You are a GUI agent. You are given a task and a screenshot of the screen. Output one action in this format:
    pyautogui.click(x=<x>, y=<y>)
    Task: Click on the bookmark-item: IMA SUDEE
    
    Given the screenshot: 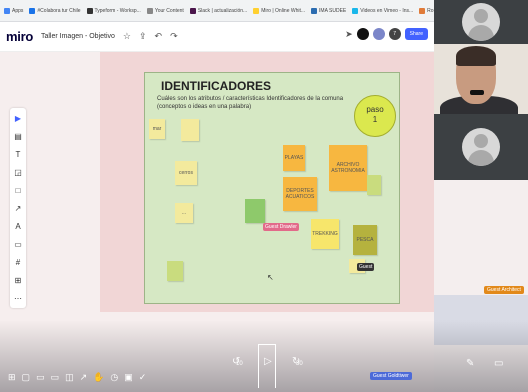 What is the action you would take?
    pyautogui.click(x=329, y=10)
    